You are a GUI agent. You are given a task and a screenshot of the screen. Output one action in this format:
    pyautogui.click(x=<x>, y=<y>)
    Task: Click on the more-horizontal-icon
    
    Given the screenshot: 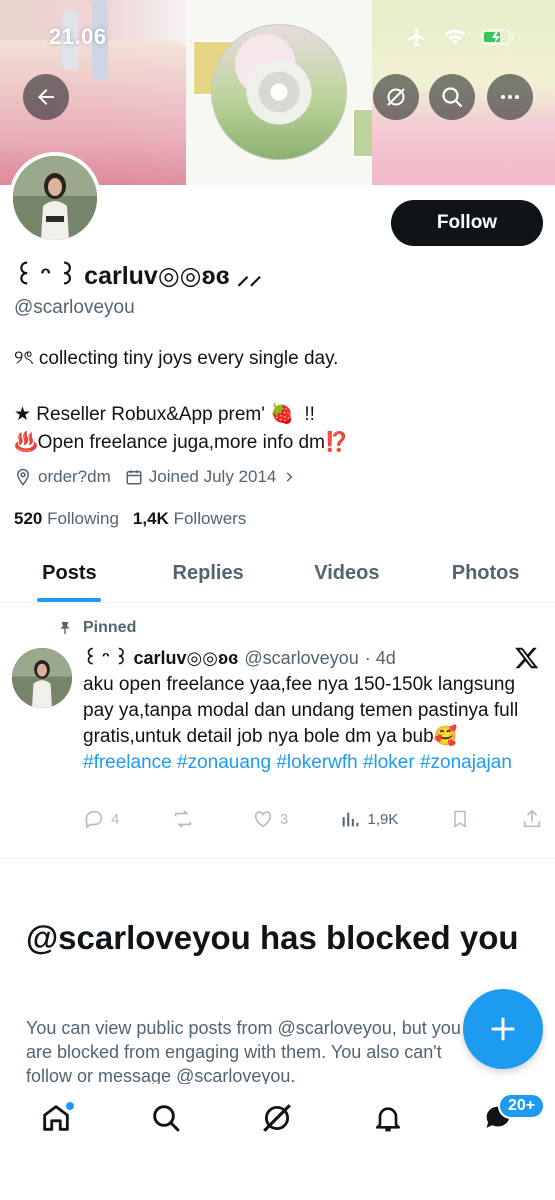 What is the action you would take?
    pyautogui.click(x=510, y=97)
    